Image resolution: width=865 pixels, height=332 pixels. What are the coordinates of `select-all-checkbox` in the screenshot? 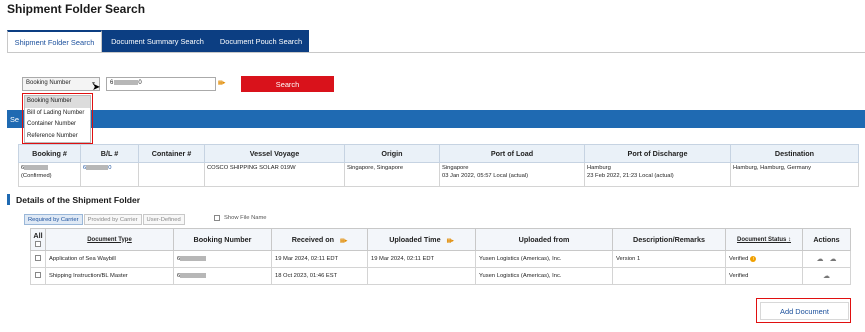 It's located at (38, 243).